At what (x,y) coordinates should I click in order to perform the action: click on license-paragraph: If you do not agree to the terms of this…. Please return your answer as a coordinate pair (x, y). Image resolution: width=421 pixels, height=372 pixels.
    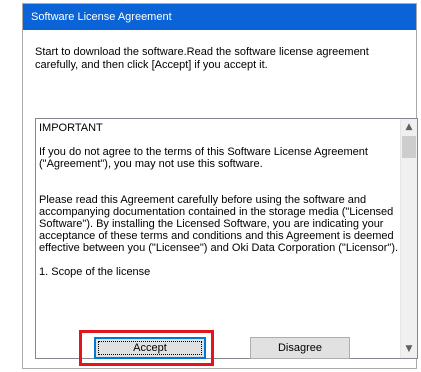
    Looking at the image, I should click on (203, 158).